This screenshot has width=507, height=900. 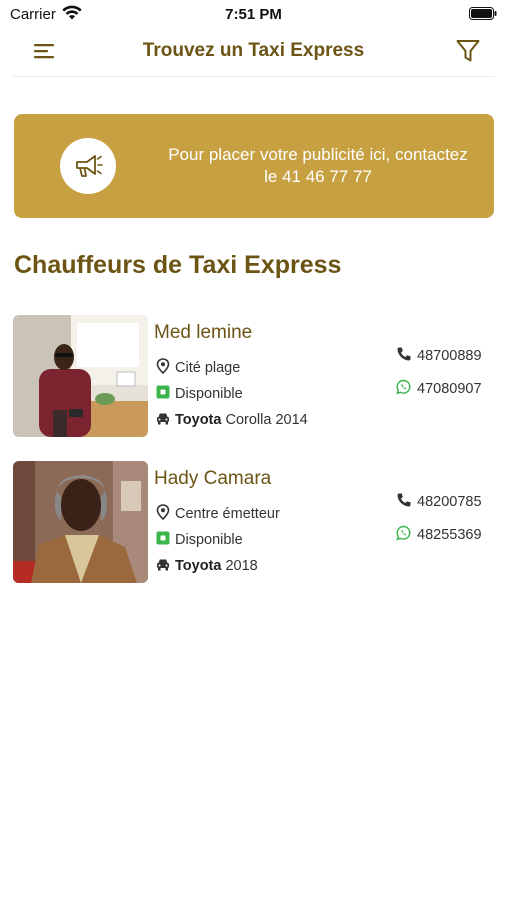 What do you see at coordinates (213, 478) in the screenshot?
I see `driver-name: Hady Camara` at bounding box center [213, 478].